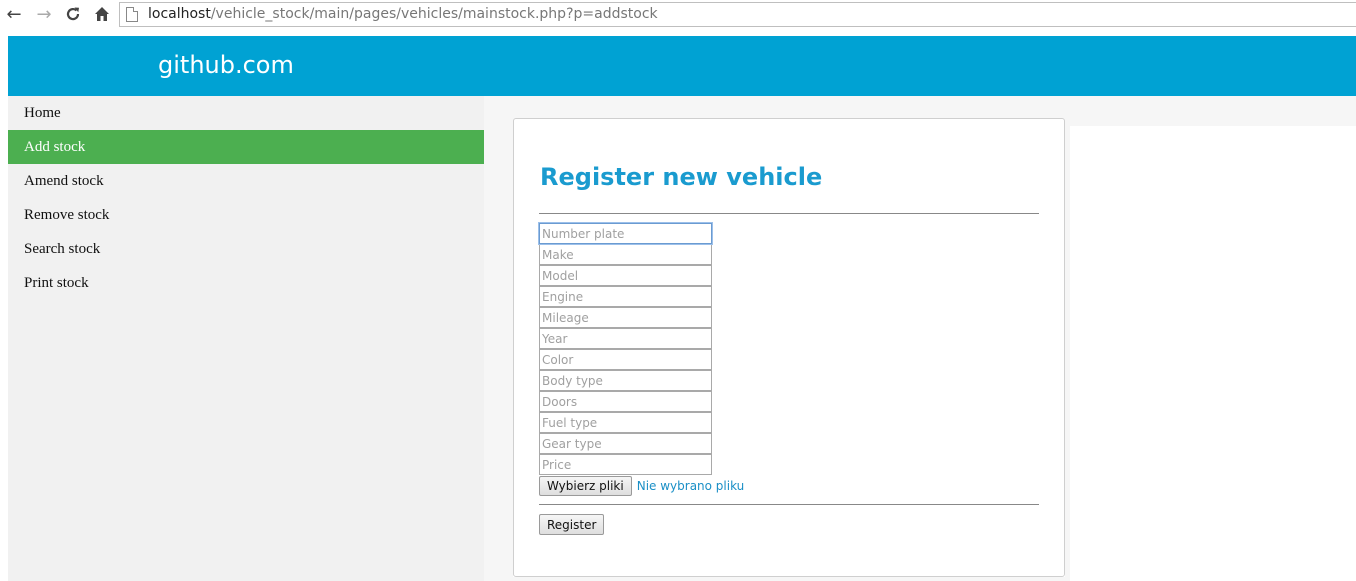 The image size is (1356, 581). I want to click on mileage-field, so click(625, 317).